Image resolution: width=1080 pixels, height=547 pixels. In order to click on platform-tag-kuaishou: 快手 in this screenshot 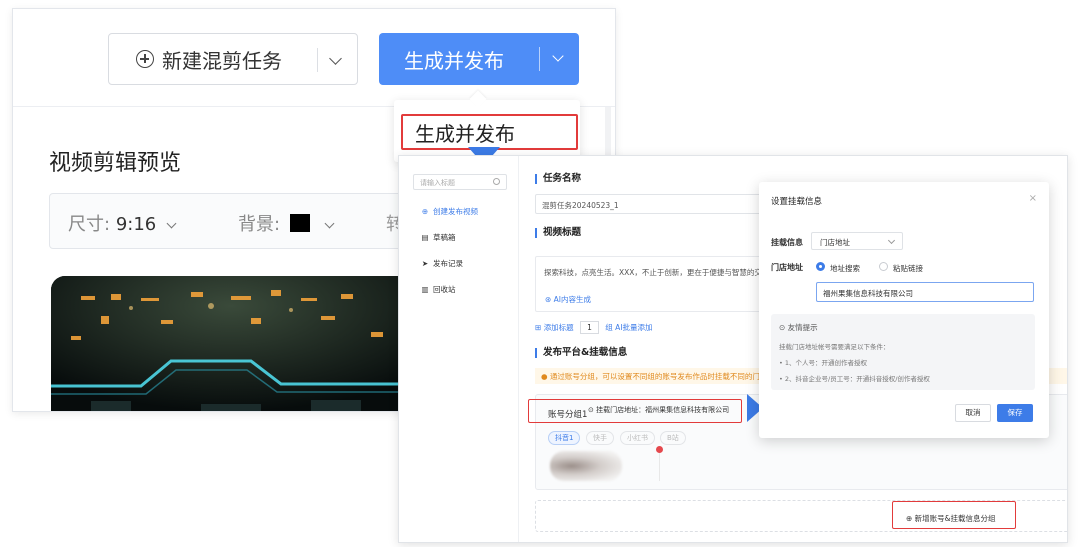, I will do `click(600, 438)`.